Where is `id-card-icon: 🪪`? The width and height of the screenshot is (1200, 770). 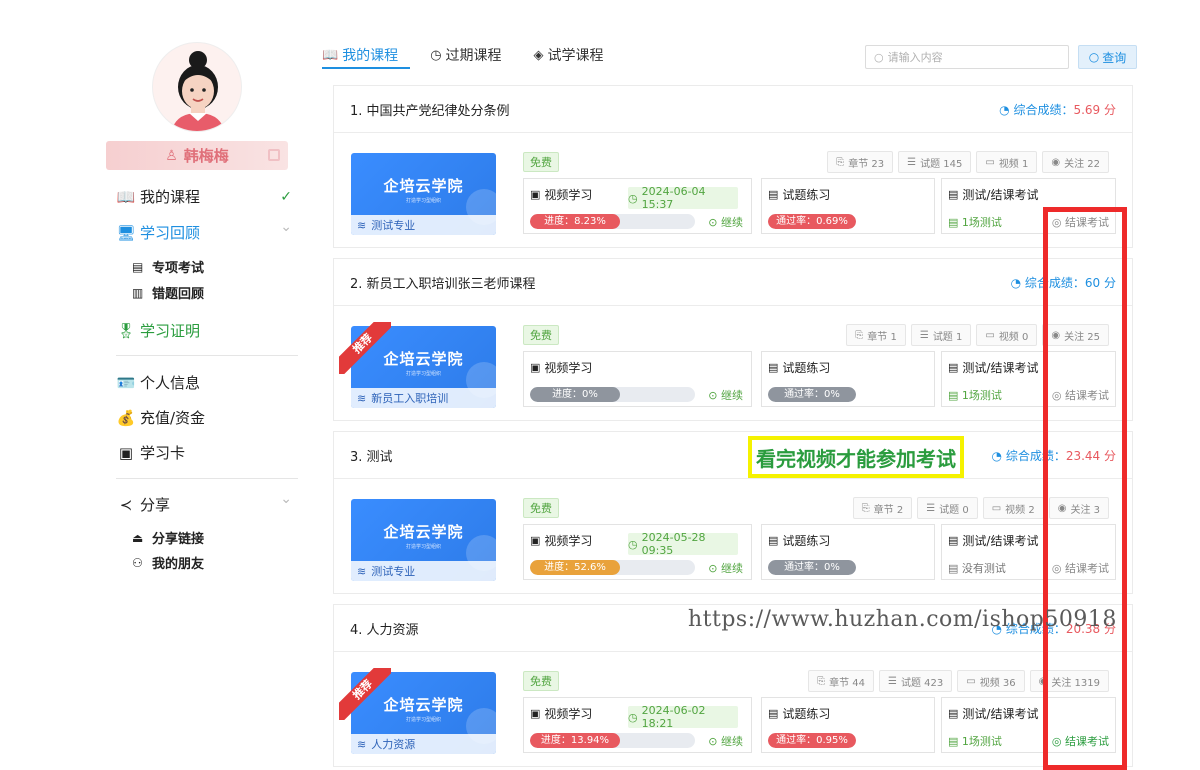 id-card-icon: 🪪 is located at coordinates (126, 382).